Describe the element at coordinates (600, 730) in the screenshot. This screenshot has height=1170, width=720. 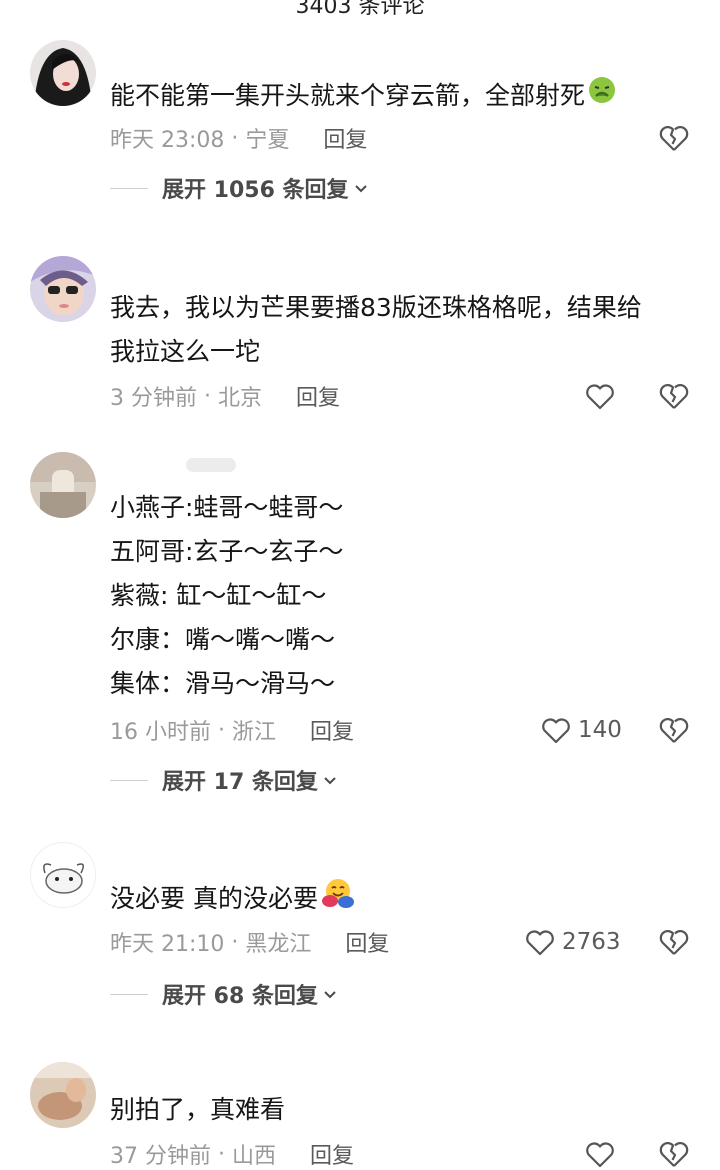
I see `like-count: 140` at that location.